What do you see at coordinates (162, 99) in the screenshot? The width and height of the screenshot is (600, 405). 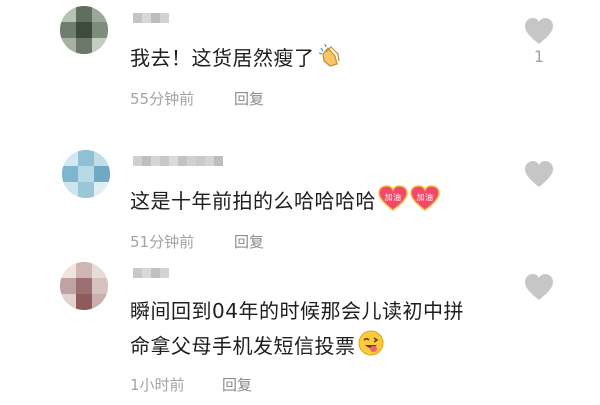 I see `timestamp: 55分钟前` at bounding box center [162, 99].